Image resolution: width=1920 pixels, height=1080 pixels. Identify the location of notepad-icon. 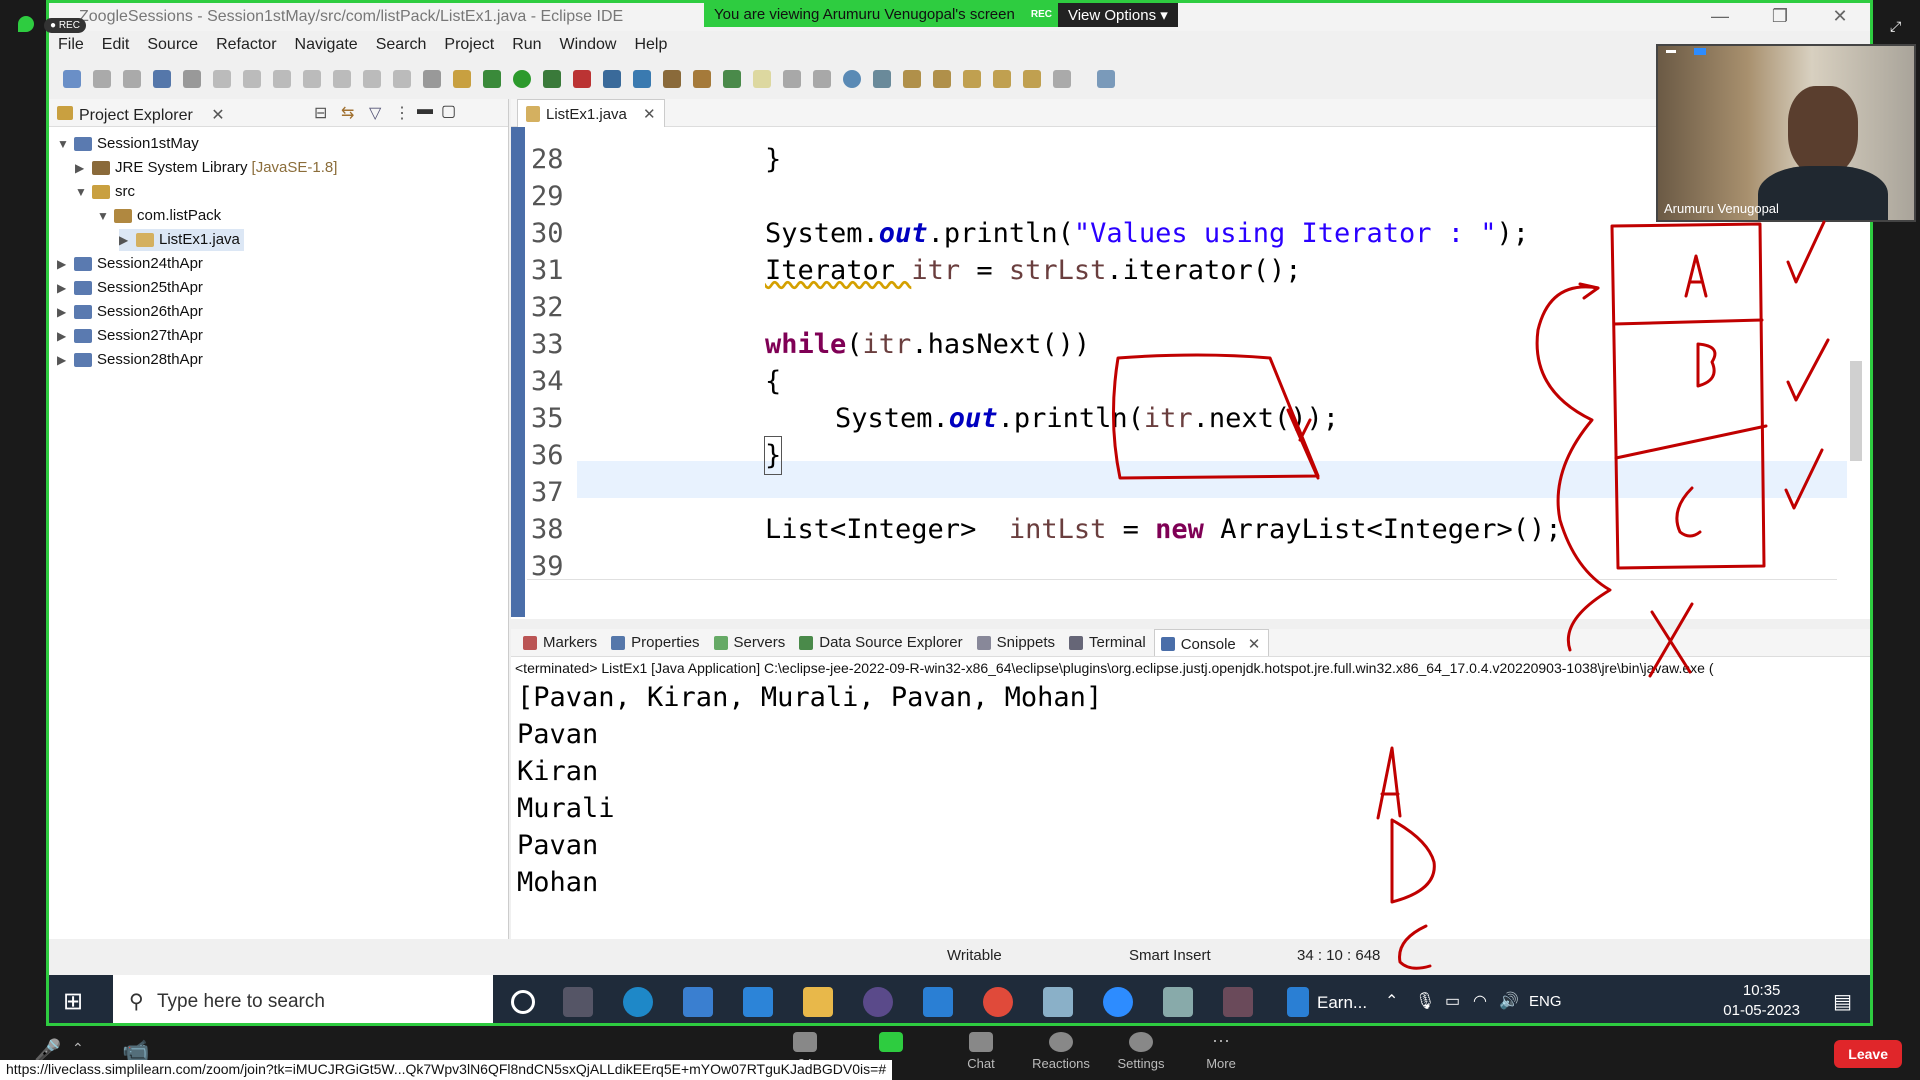
(1058, 1002).